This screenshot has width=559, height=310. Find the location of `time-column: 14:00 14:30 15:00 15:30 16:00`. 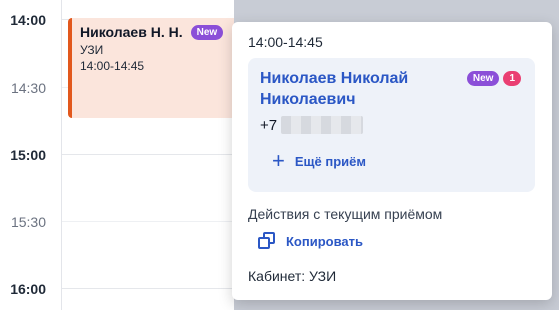

time-column: 14:00 14:30 15:00 15:30 16:00 is located at coordinates (31, 155).